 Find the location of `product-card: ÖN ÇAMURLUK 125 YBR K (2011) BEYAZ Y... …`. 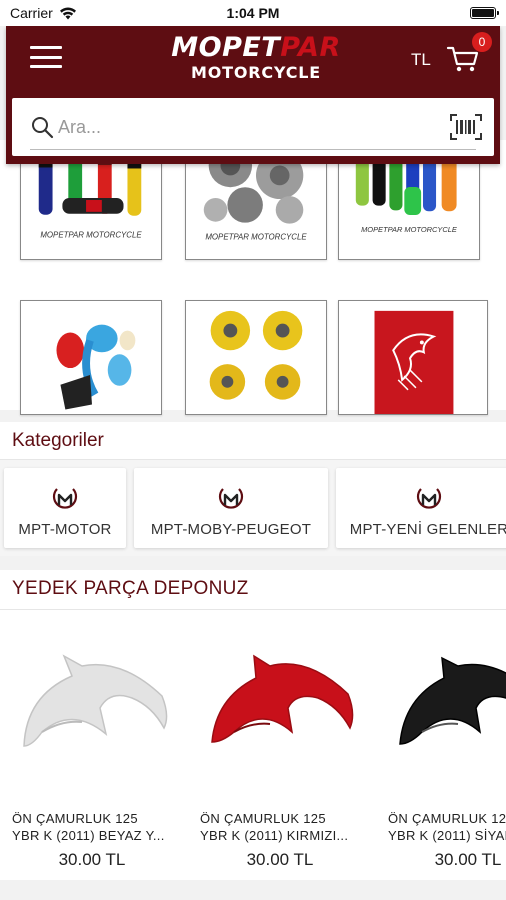

product-card: ÖN ÇAMURLUK 125 YBR K (2011) BEYAZ Y... … is located at coordinates (92, 745).